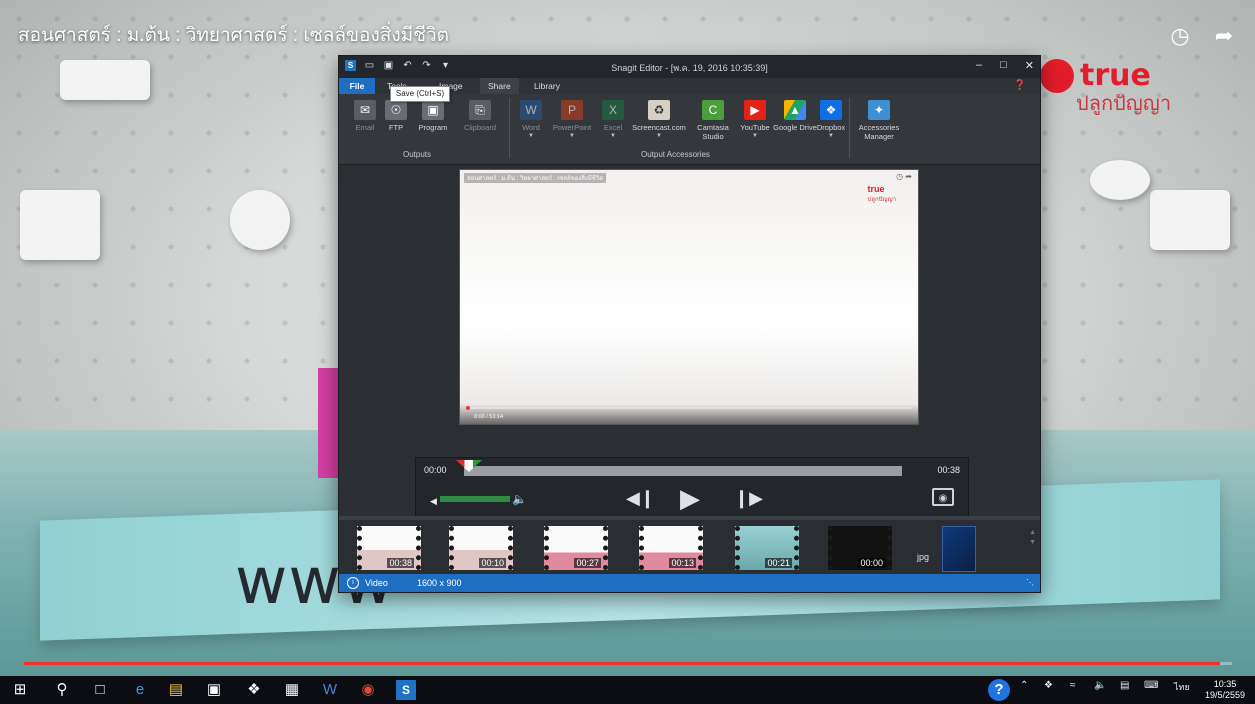 The width and height of the screenshot is (1255, 704). What do you see at coordinates (713, 110) in the screenshot?
I see `camtasia-icon: C` at bounding box center [713, 110].